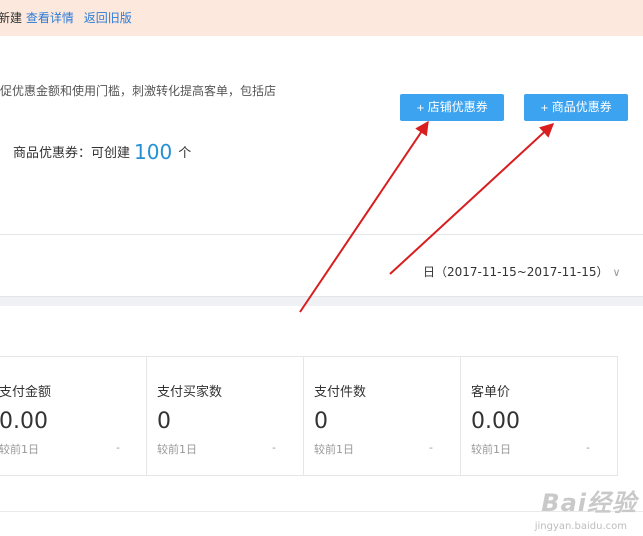 The width and height of the screenshot is (643, 536). Describe the element at coordinates (457, 107) in the screenshot. I see `shop-coupon-label: 店铺优惠券` at that location.